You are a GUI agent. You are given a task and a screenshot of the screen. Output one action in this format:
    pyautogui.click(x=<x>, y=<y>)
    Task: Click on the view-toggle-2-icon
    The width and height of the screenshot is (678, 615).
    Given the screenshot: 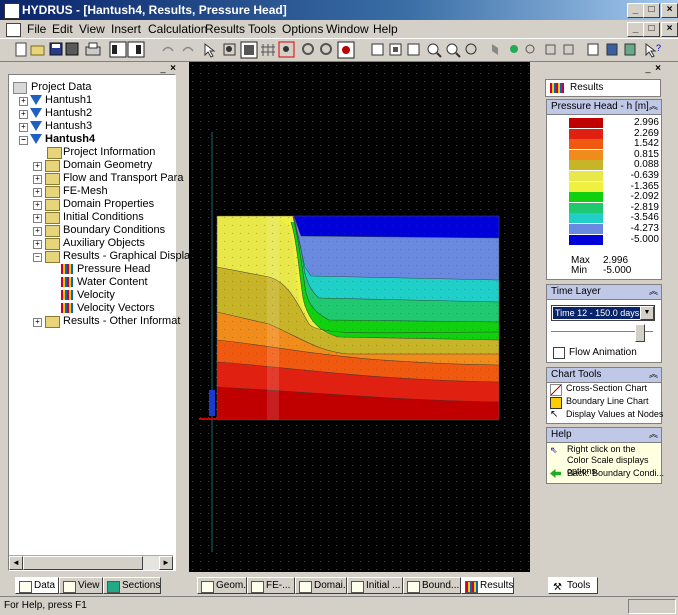 What is the action you would take?
    pyautogui.click(x=136, y=49)
    